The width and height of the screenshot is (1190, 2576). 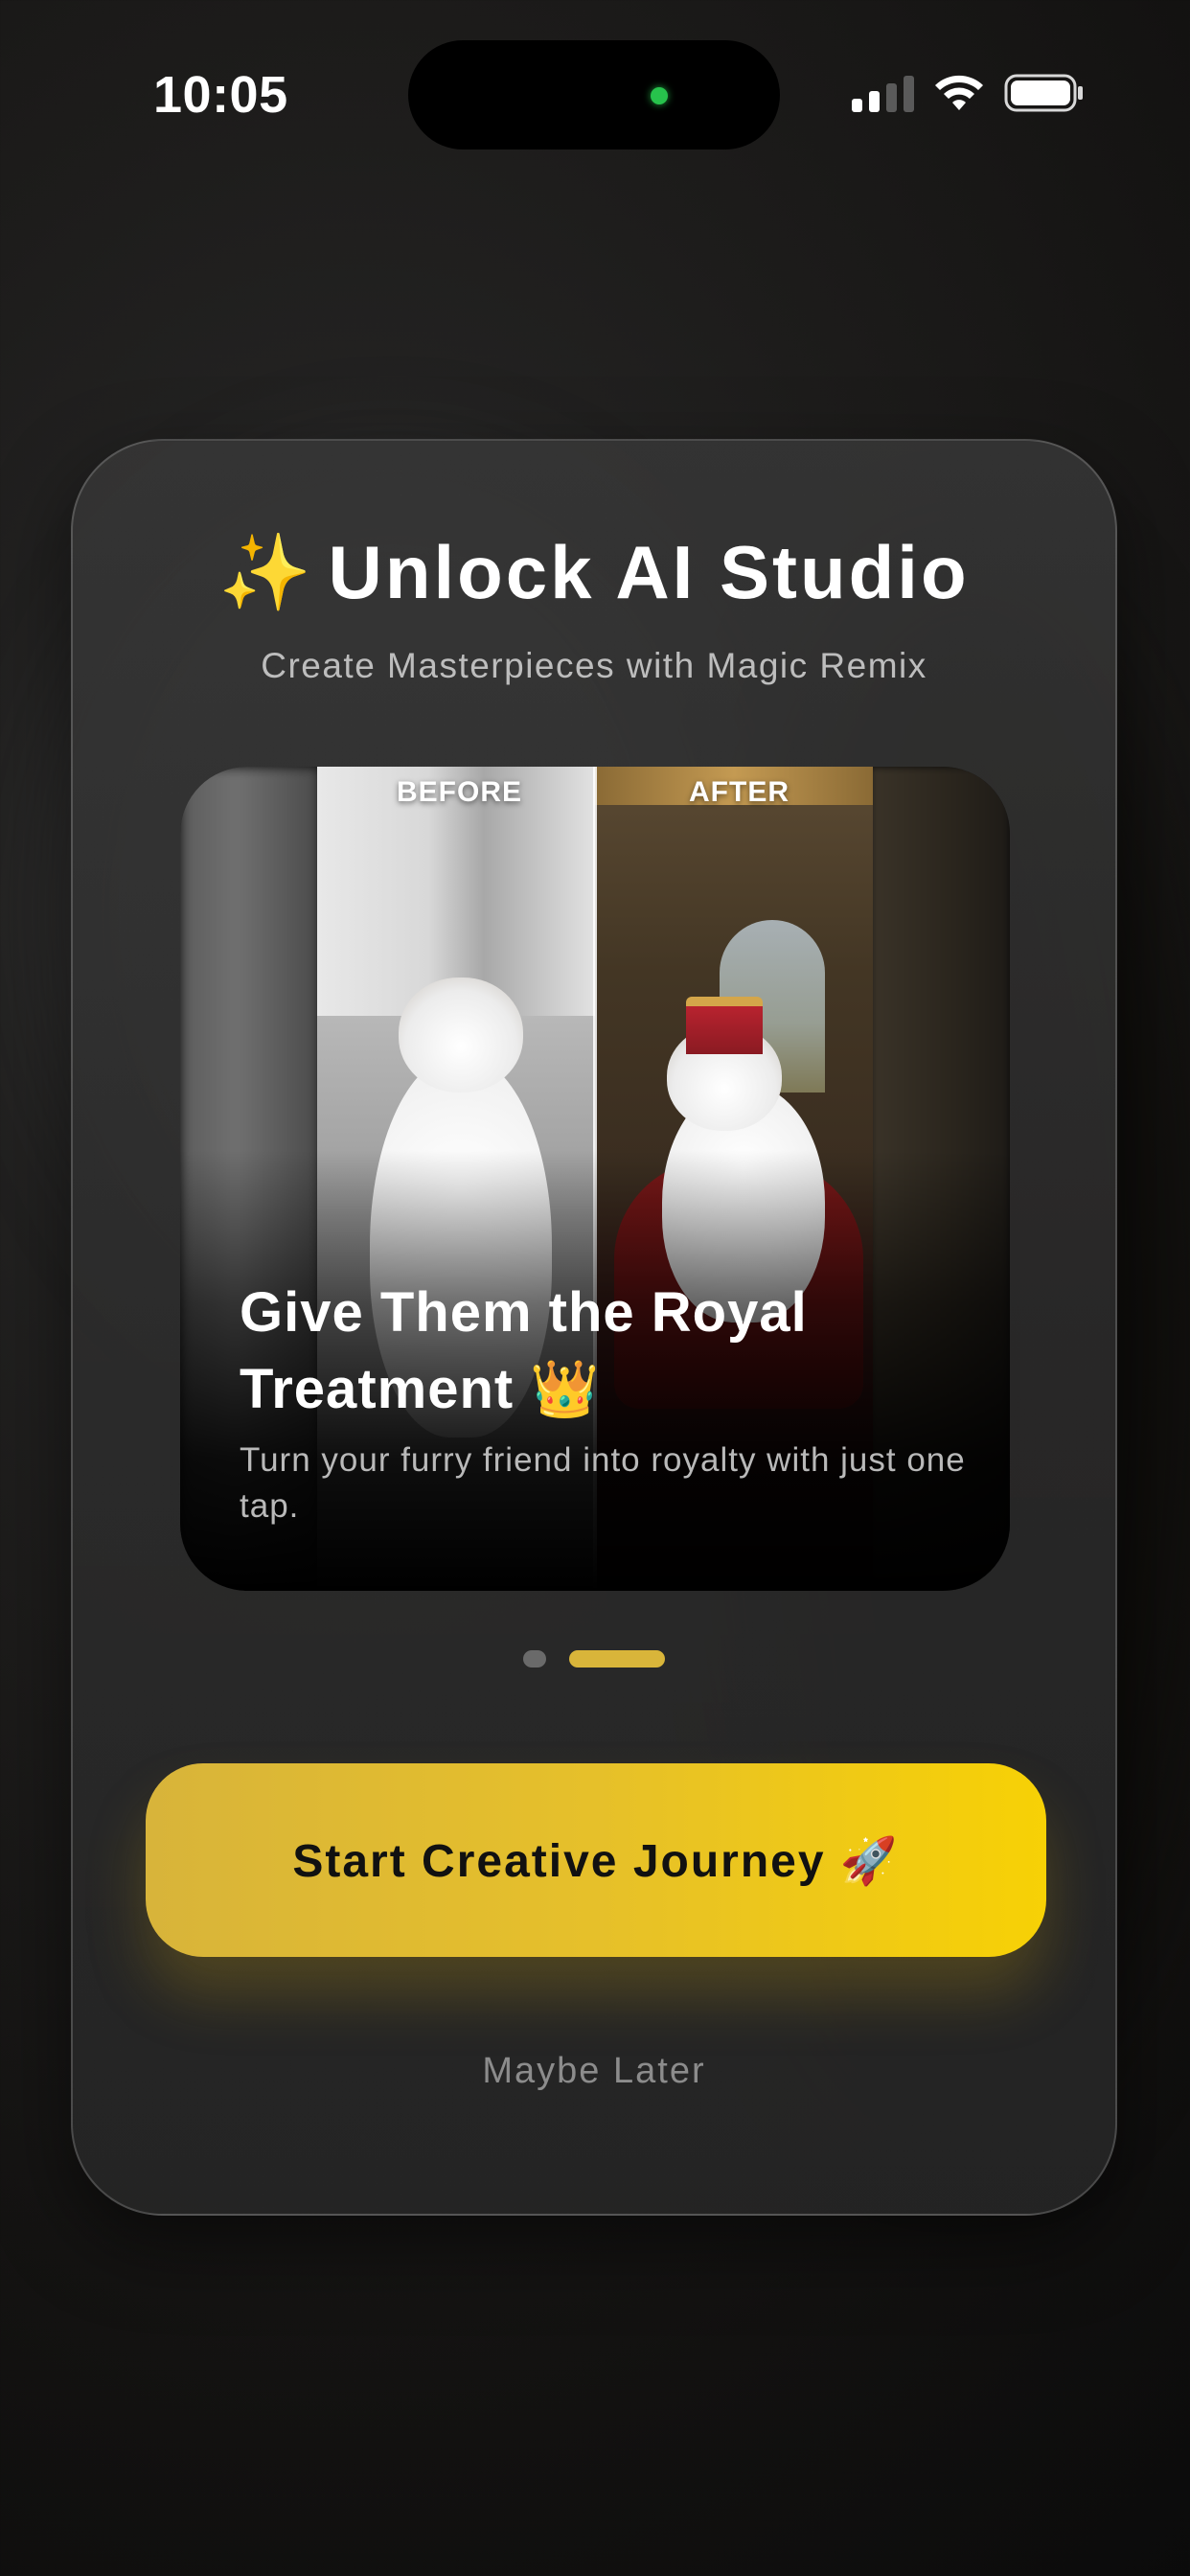 What do you see at coordinates (594, 665) in the screenshot?
I see `modal-subtitle: Create Masterpieces with Magic Remix` at bounding box center [594, 665].